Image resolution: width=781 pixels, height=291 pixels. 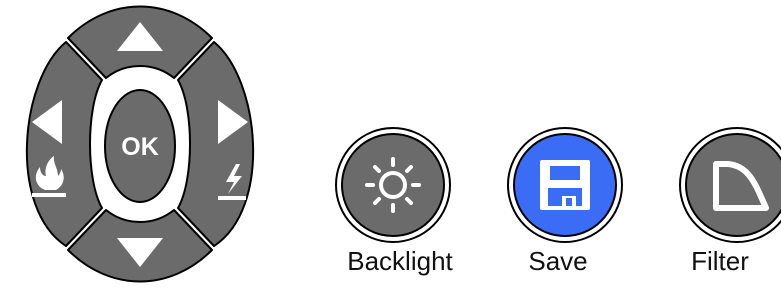 I want to click on ok-button: OK, so click(x=140, y=146).